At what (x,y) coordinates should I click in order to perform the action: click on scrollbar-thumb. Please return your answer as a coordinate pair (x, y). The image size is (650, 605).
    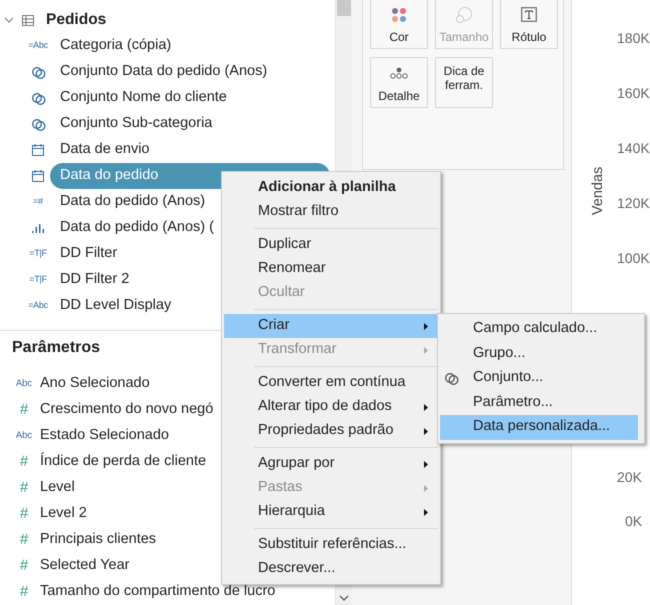
    Looking at the image, I should click on (344, 8).